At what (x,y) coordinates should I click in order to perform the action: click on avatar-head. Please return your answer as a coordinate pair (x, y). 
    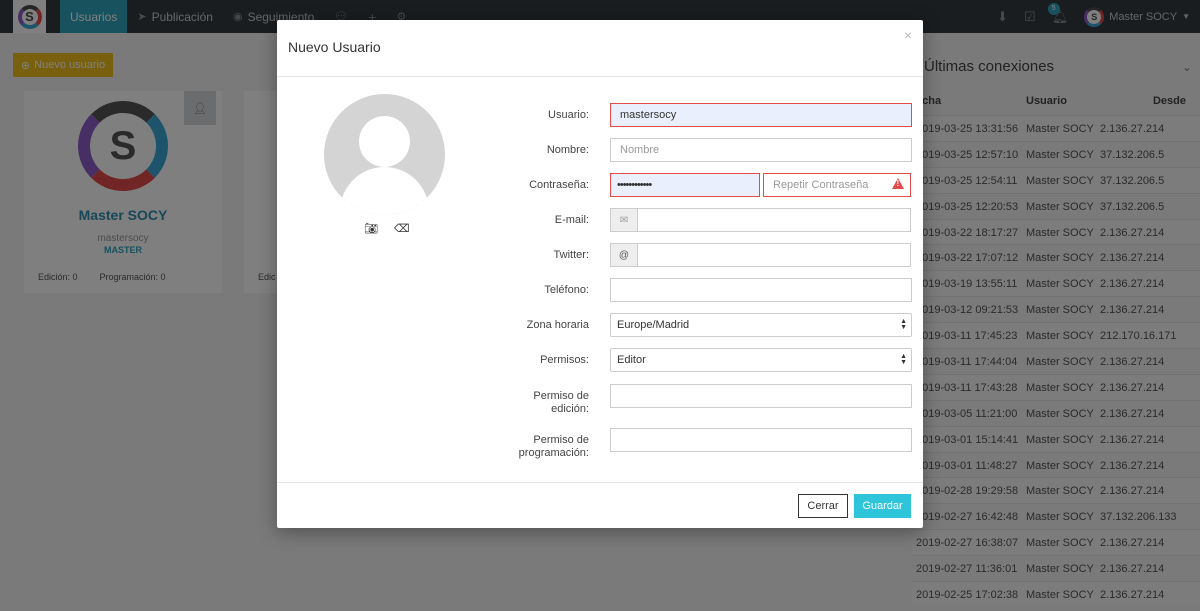
    Looking at the image, I should click on (384, 141).